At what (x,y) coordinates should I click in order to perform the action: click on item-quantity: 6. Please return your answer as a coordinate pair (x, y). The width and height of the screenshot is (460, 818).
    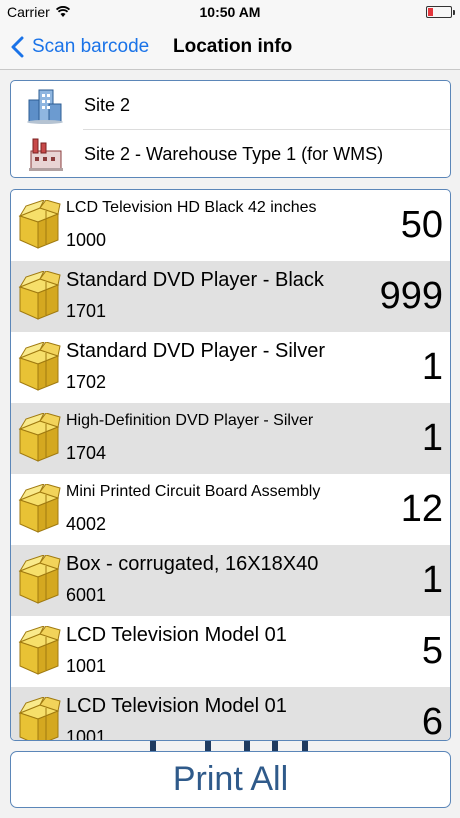
    Looking at the image, I should click on (432, 721).